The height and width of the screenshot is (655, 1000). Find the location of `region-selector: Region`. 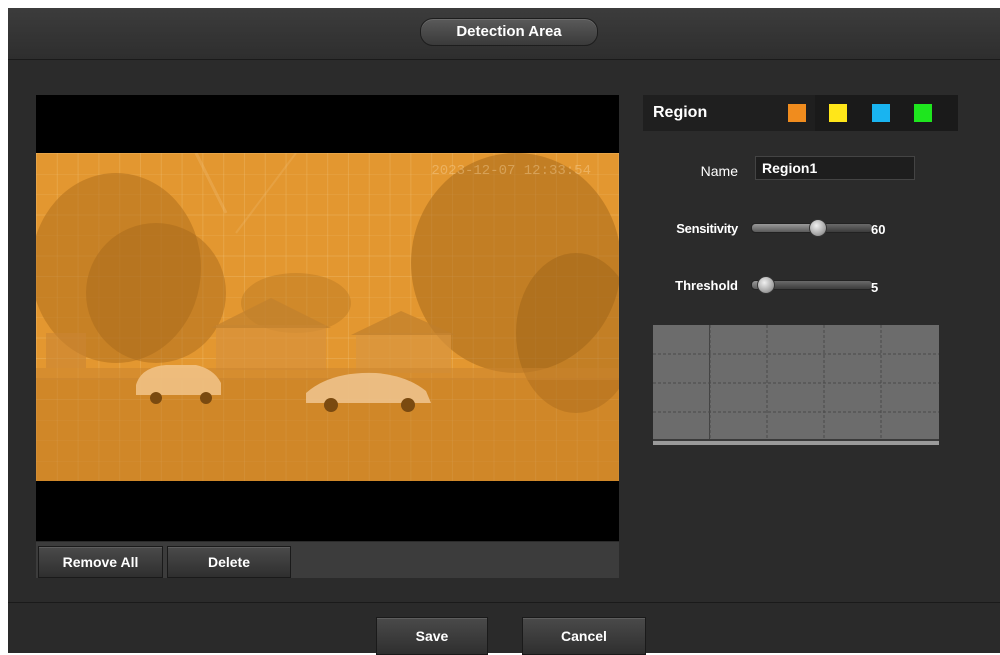

region-selector: Region is located at coordinates (800, 113).